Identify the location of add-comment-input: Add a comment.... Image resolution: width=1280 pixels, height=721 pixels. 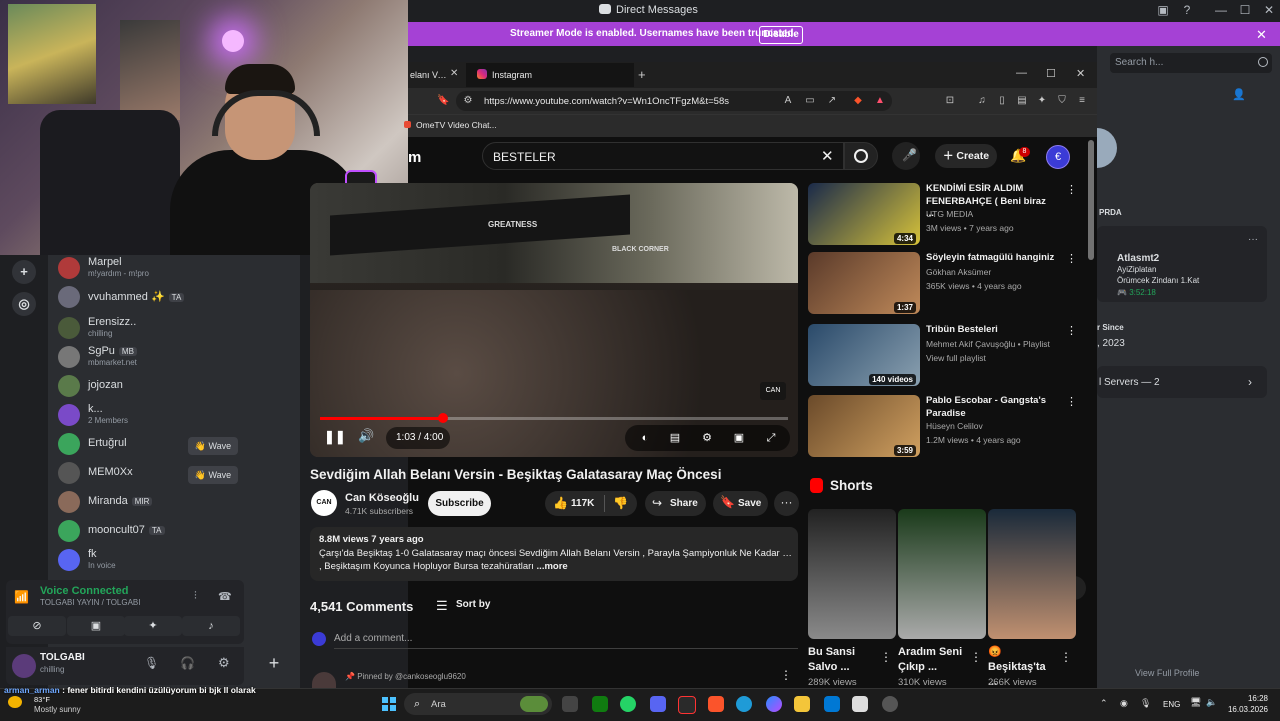
(373, 638).